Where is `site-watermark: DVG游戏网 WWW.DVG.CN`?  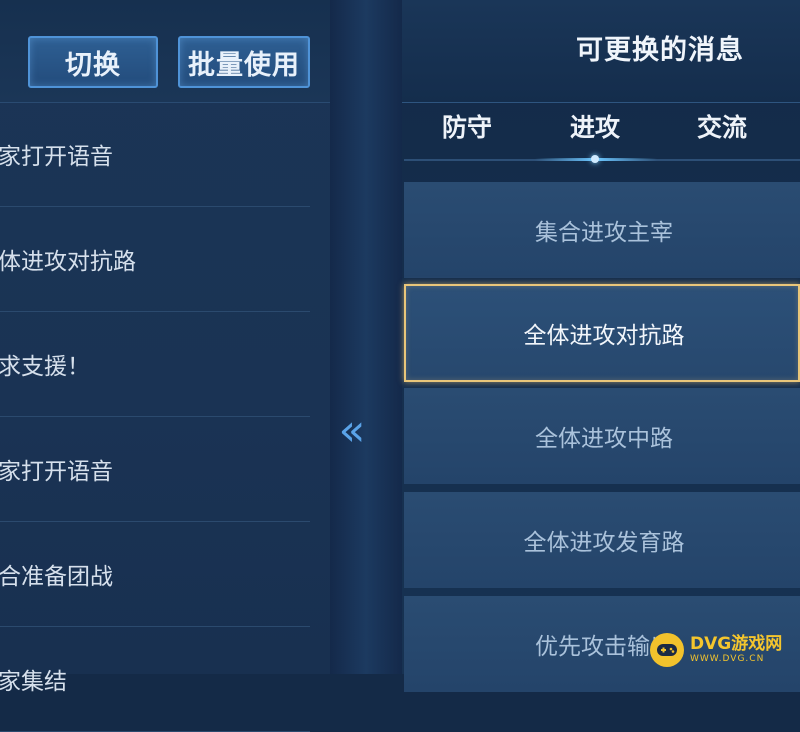
site-watermark: DVG游戏网 WWW.DVG.CN is located at coordinates (725, 650).